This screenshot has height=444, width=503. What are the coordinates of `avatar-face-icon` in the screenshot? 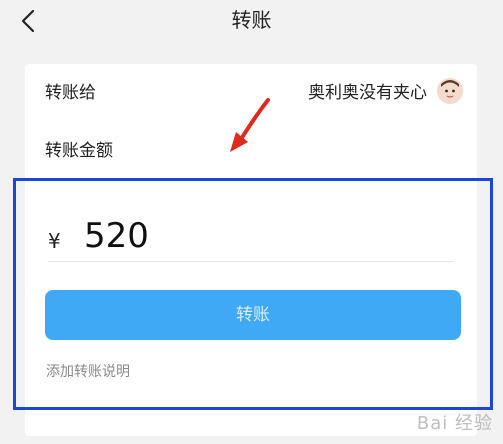 It's located at (450, 91).